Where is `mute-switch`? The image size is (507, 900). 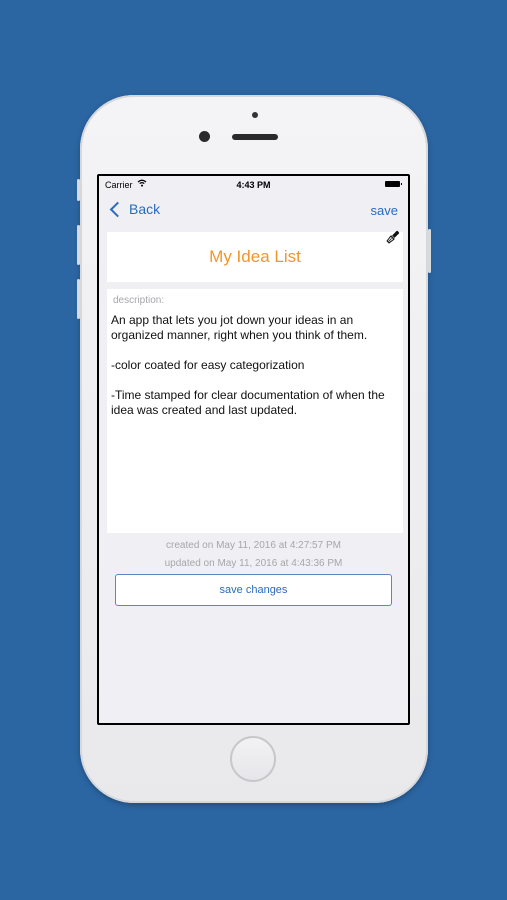 mute-switch is located at coordinates (78, 190).